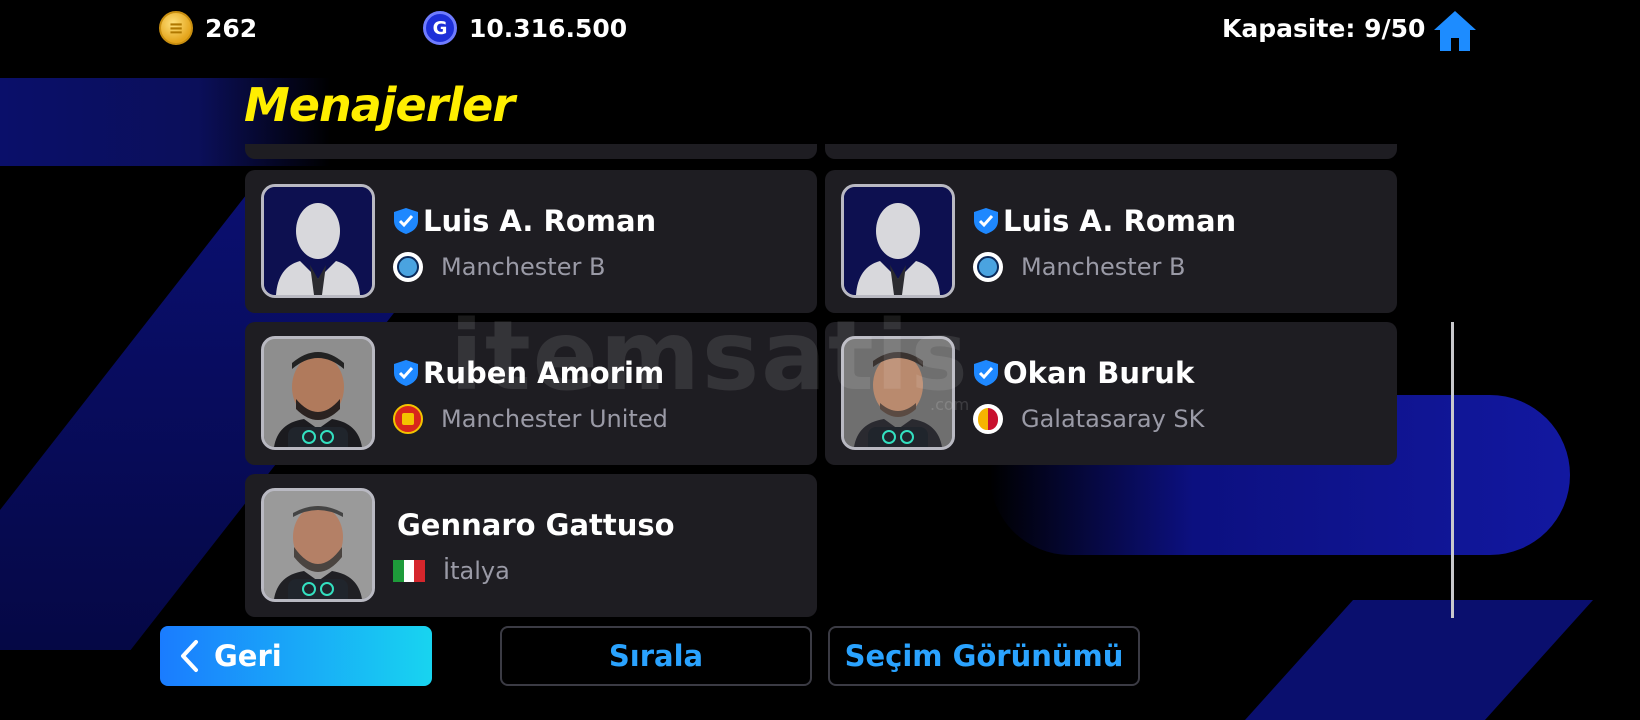 This screenshot has height=720, width=1640. I want to click on home-icon, so click(1455, 31).